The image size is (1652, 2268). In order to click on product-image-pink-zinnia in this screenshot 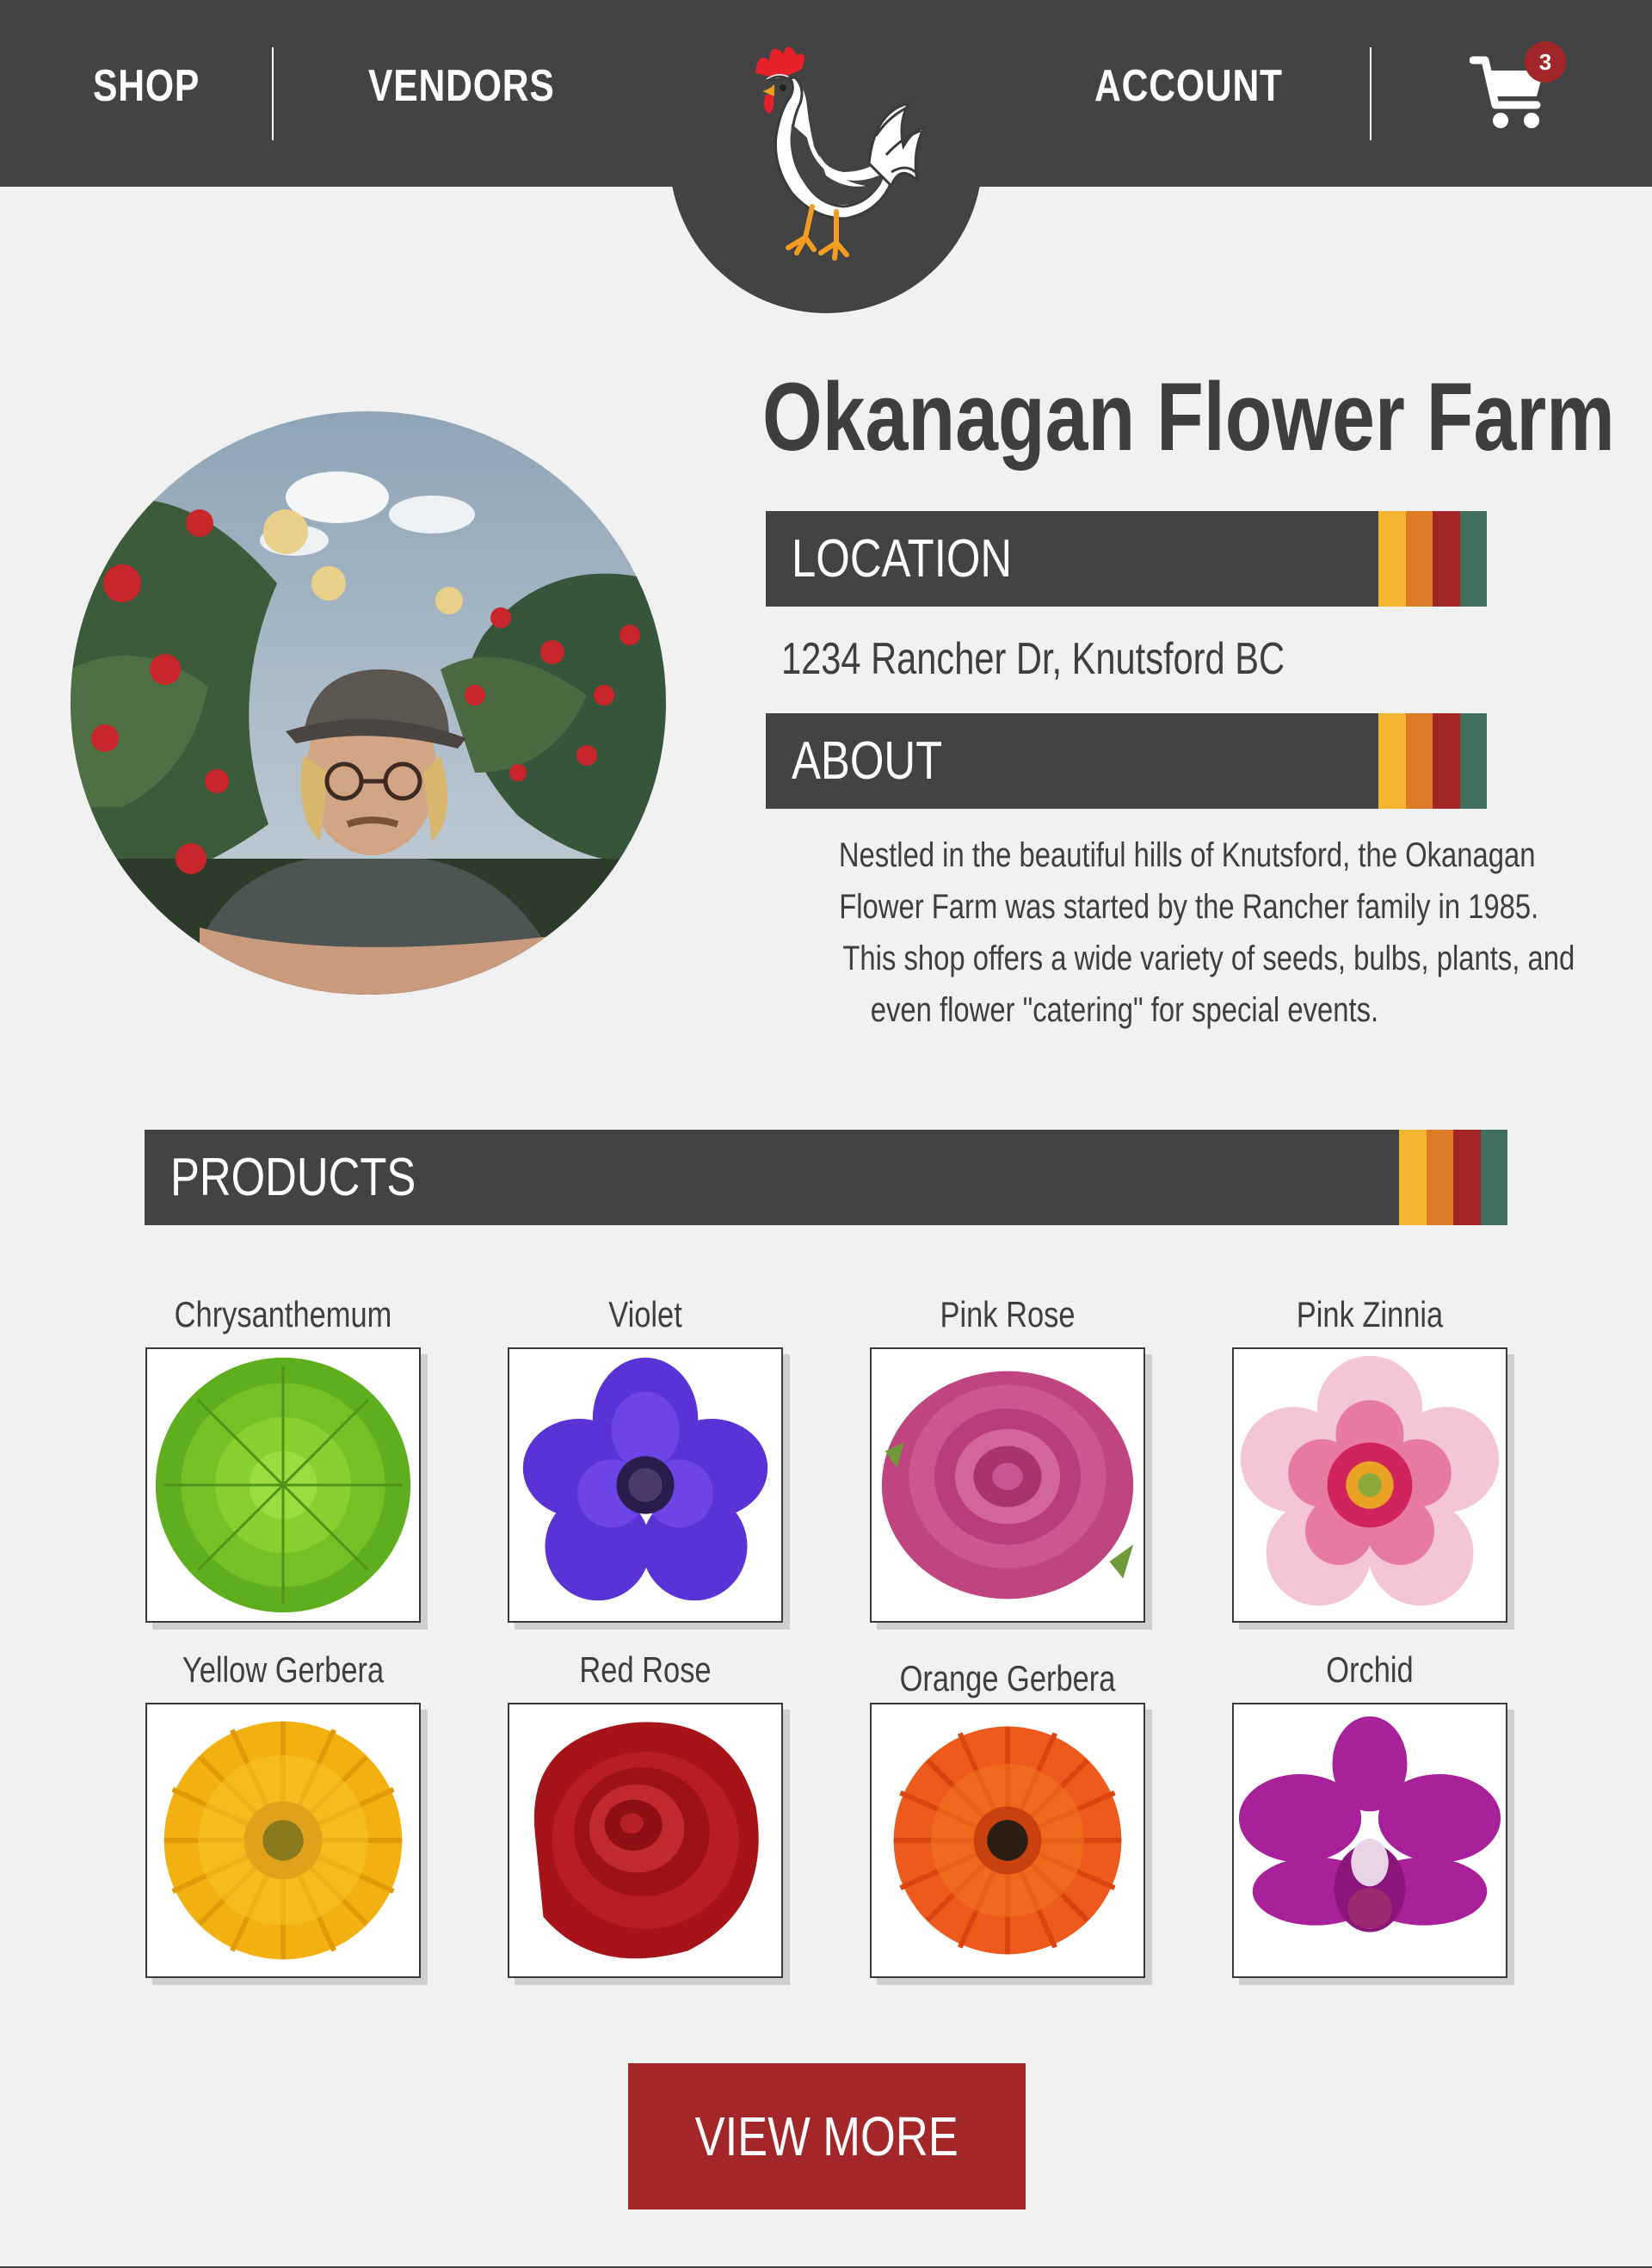, I will do `click(1369, 1485)`.